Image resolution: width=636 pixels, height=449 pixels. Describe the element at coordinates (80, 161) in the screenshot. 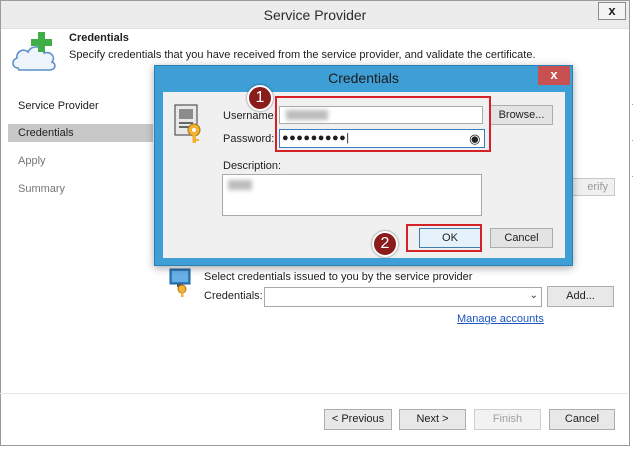

I see `nav-item-apply: Apply` at that location.